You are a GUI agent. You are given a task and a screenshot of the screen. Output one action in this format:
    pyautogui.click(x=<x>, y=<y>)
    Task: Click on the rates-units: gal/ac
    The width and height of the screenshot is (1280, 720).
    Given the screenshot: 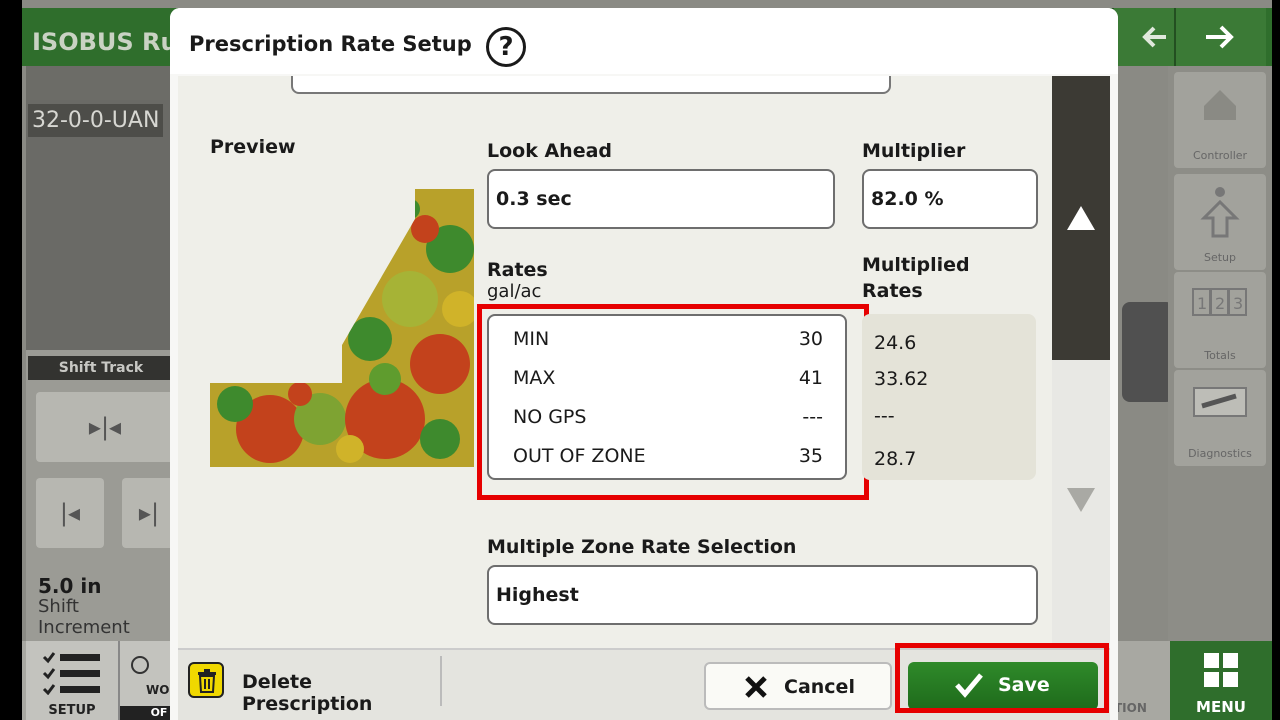 What is the action you would take?
    pyautogui.click(x=514, y=291)
    